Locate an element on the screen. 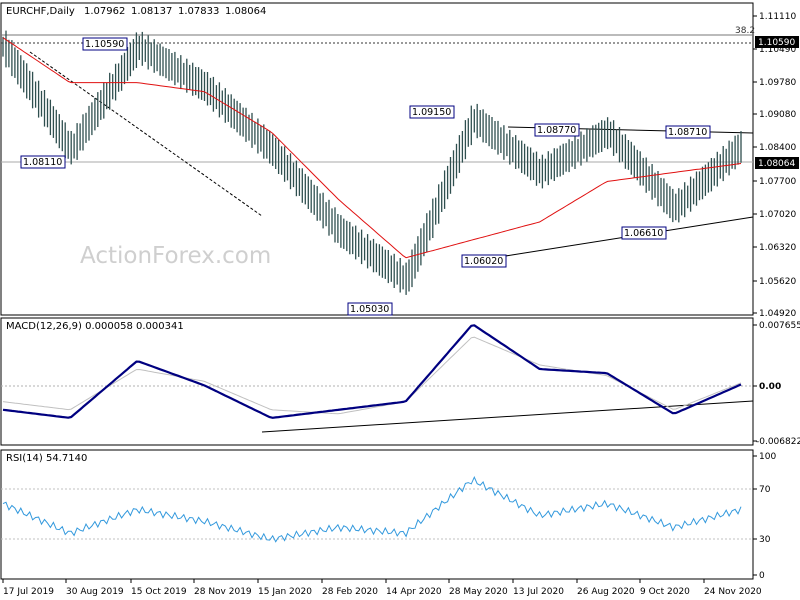 The image size is (800, 600). macd-tick-label: 0.007655 is located at coordinates (779, 326).